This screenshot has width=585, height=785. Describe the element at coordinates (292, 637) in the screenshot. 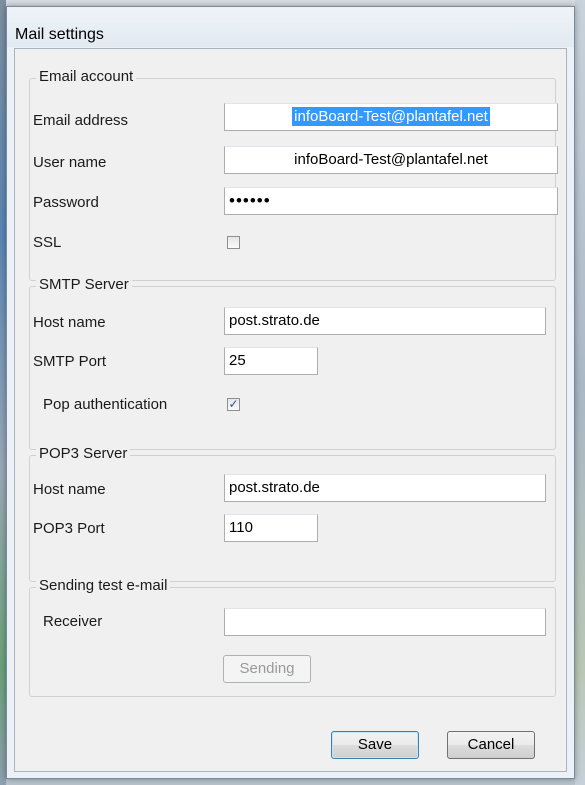

I see `test-mail-group: Sending test e-mail Receiver Sending` at that location.